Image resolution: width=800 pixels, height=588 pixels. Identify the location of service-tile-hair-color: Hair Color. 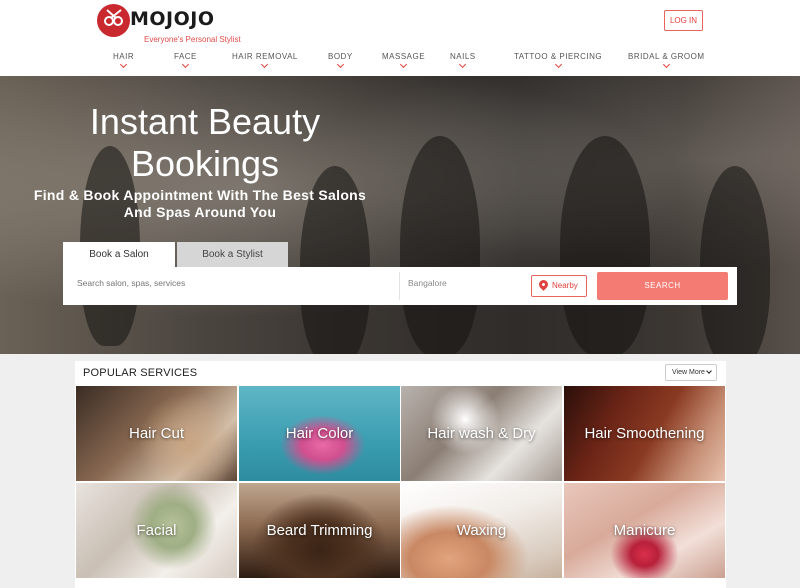
(319, 433).